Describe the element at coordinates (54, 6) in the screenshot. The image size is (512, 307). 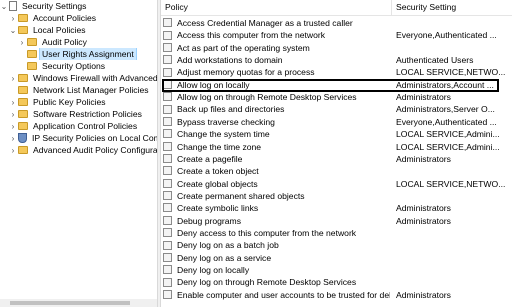
I see `tree-item-label: Security Settings` at that location.